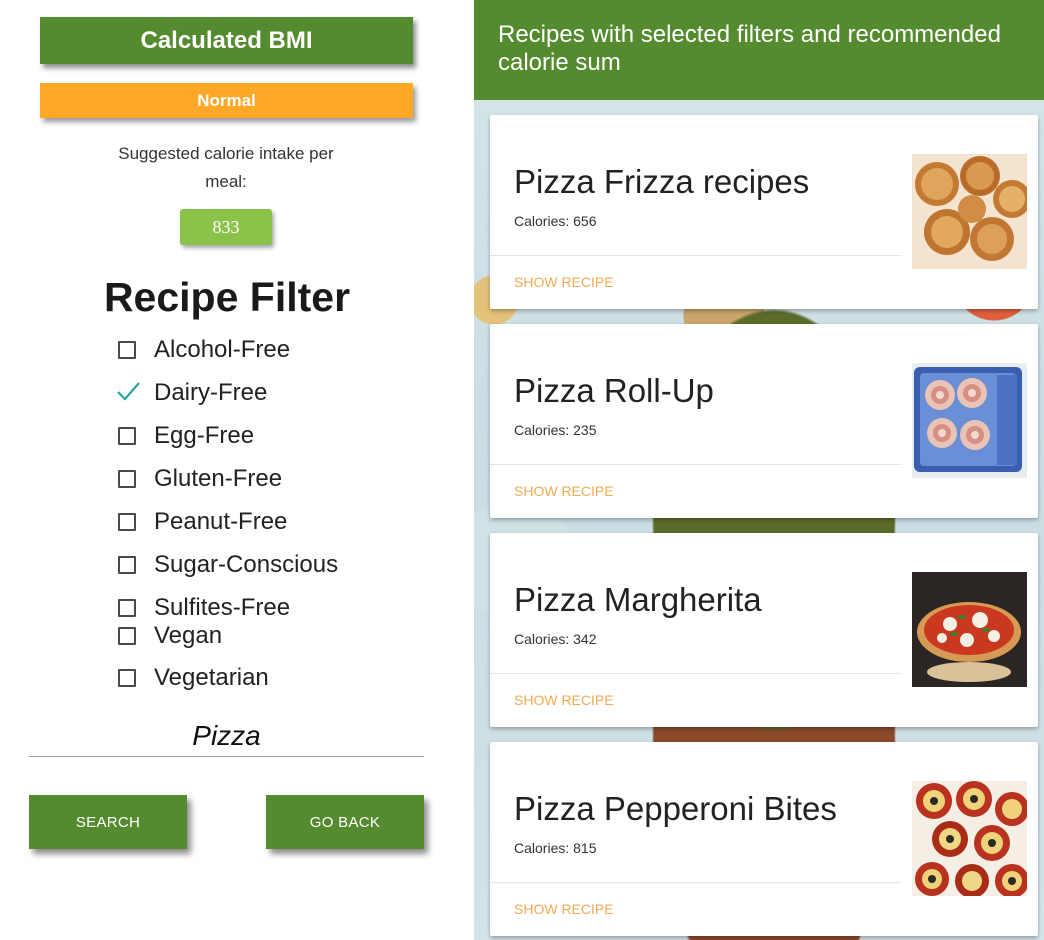 The width and height of the screenshot is (1044, 940). I want to click on calorie-intake-label: Suggested calorie intake per meal:, so click(226, 167).